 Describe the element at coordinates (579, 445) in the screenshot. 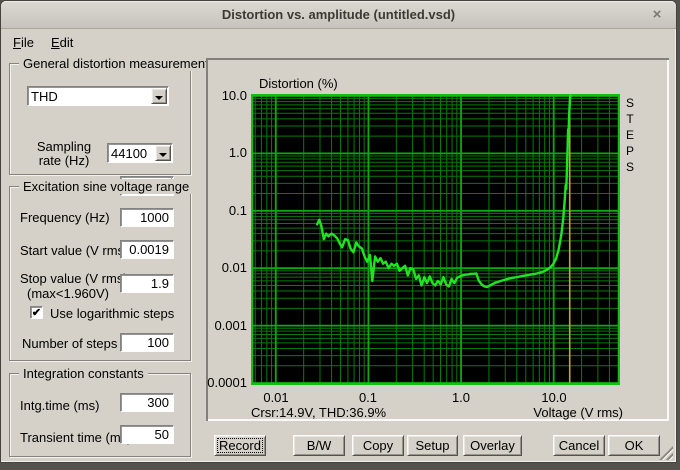

I see `cancel-button: Cancel` at that location.